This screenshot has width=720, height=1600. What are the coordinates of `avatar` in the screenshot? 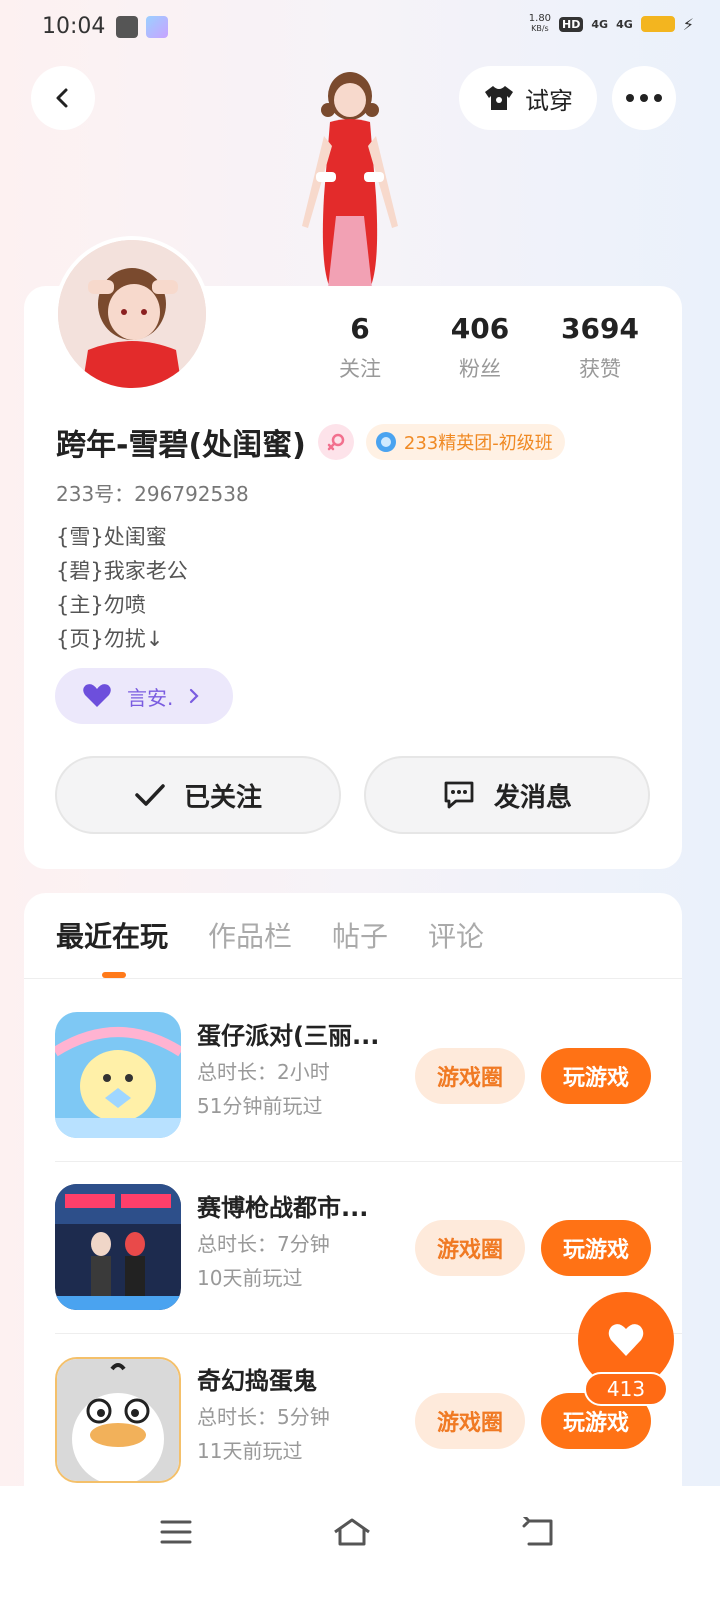 It's located at (132, 314).